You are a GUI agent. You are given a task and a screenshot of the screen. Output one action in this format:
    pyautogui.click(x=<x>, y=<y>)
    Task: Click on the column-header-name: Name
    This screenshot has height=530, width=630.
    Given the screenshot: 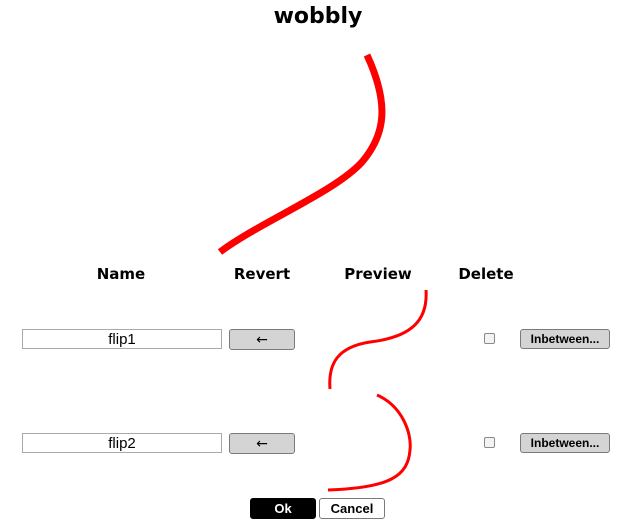 What is the action you would take?
    pyautogui.click(x=121, y=274)
    